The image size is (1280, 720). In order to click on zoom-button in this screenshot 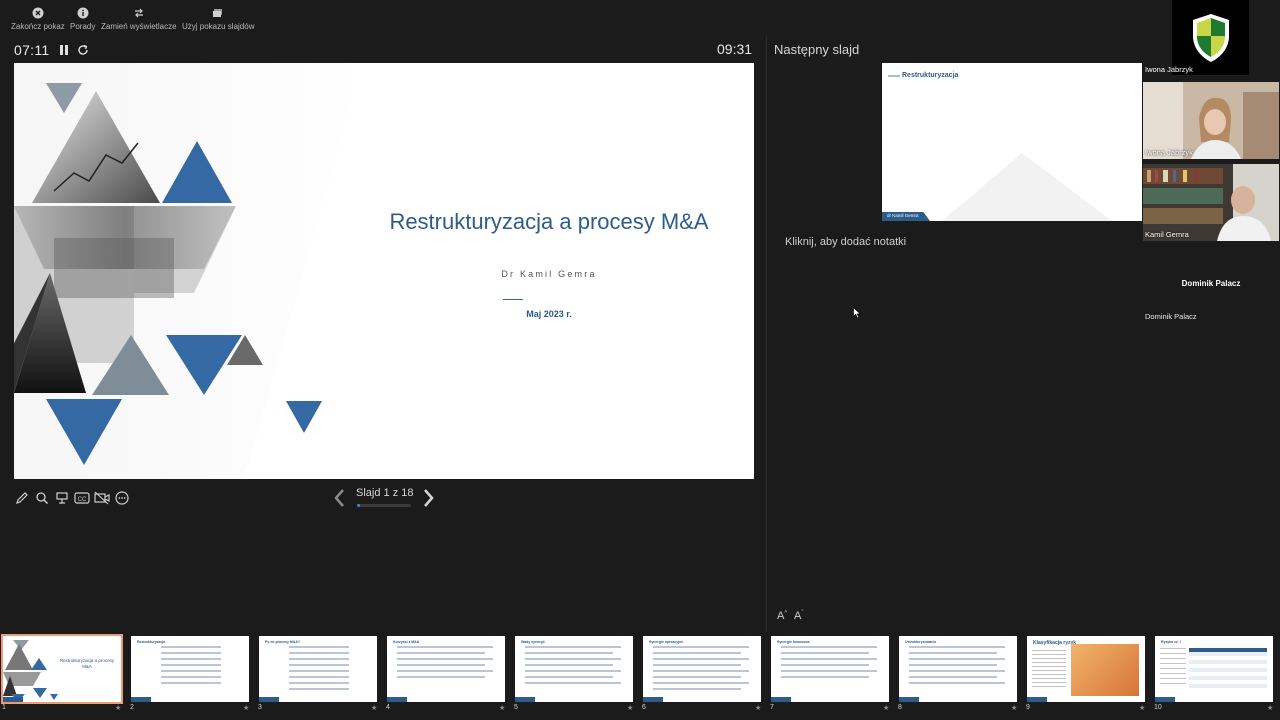, I will do `click(42, 498)`.